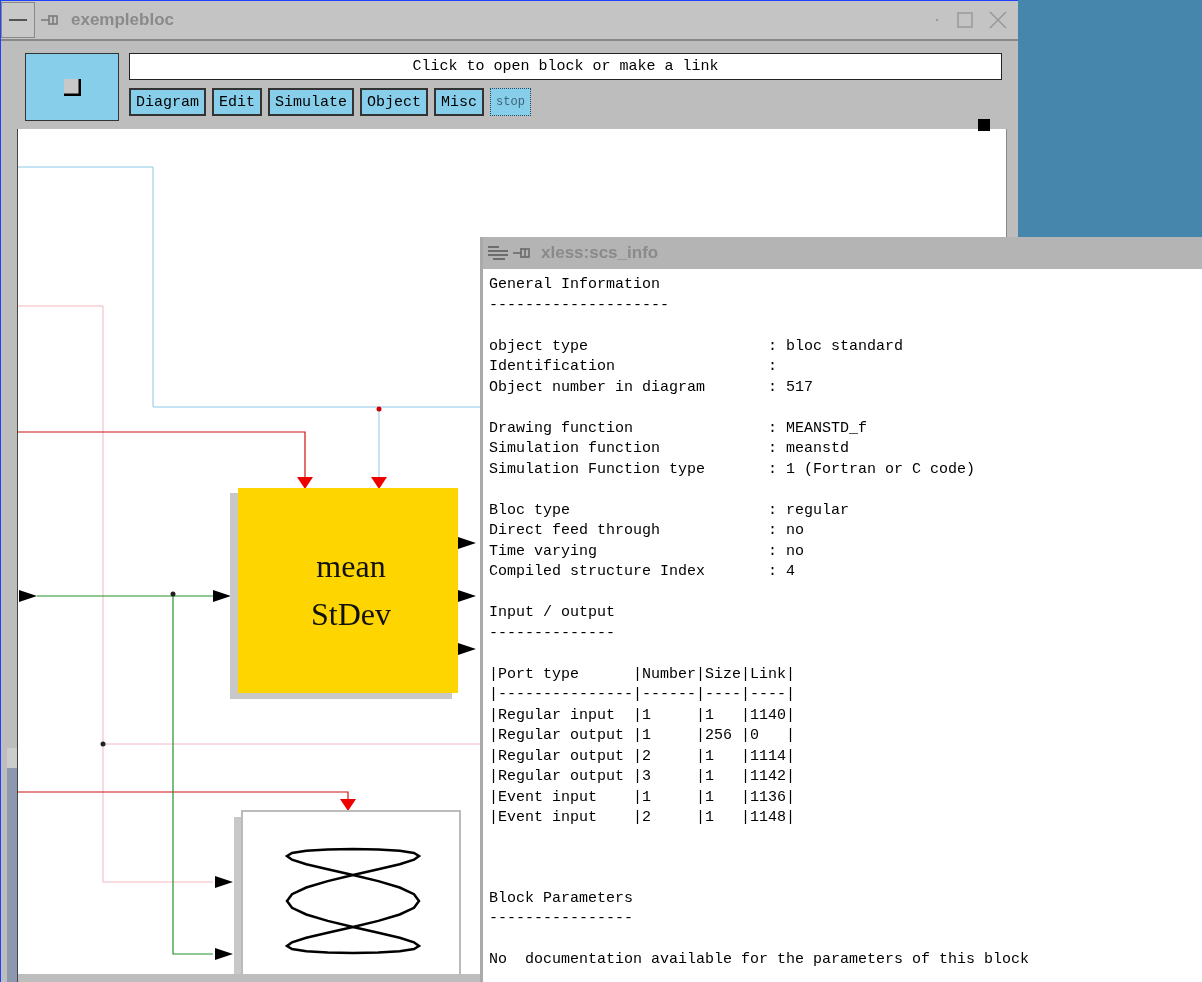  Describe the element at coordinates (575, 449) in the screenshot. I see `field-label: Simulation function` at that location.